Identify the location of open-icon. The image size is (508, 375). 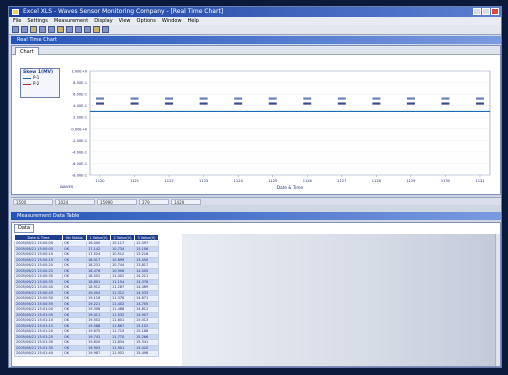
(24, 29).